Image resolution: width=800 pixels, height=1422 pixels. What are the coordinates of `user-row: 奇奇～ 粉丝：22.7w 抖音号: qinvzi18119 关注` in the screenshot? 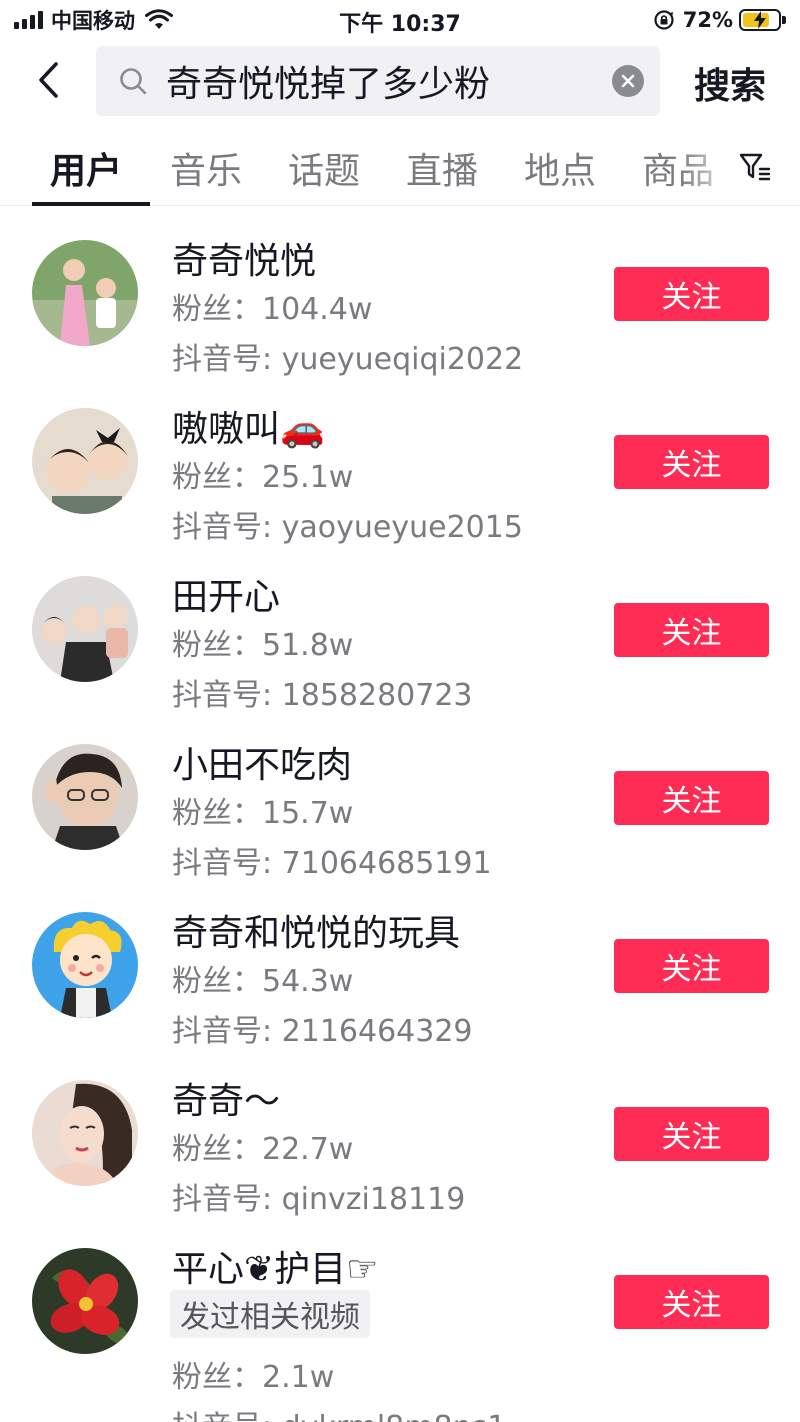 It's located at (400, 1131).